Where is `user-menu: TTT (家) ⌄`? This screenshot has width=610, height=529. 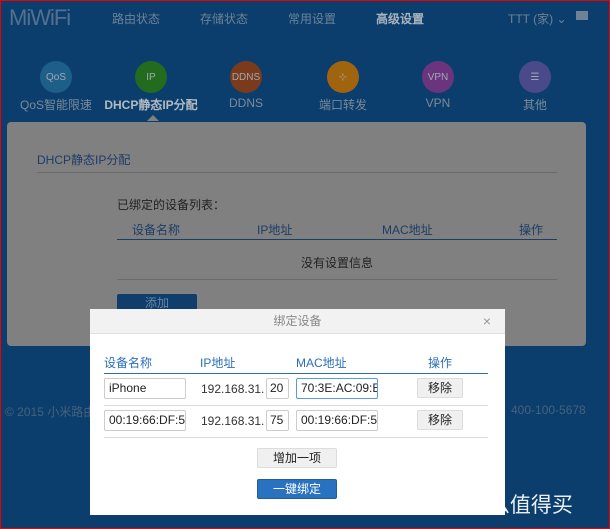
user-menu: TTT (家) ⌄ is located at coordinates (537, 18).